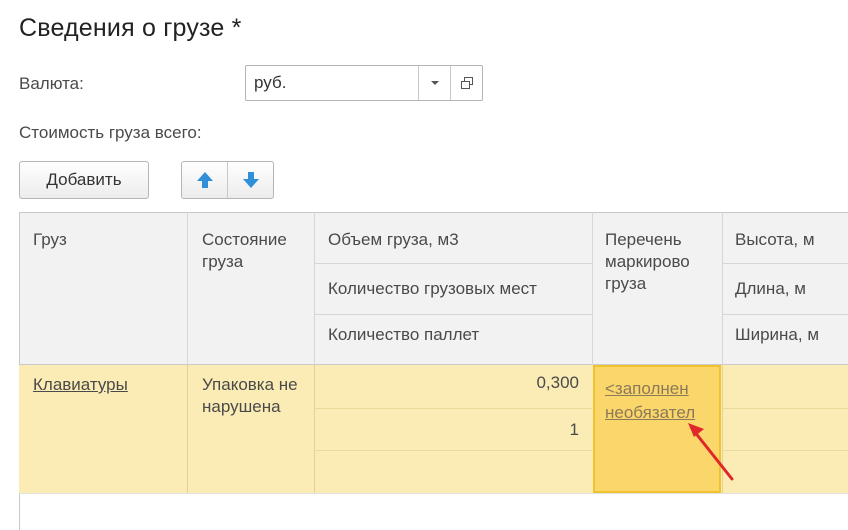 This screenshot has height=530, width=848. Describe the element at coordinates (775, 240) in the screenshot. I see `header-height: Высота, м` at that location.